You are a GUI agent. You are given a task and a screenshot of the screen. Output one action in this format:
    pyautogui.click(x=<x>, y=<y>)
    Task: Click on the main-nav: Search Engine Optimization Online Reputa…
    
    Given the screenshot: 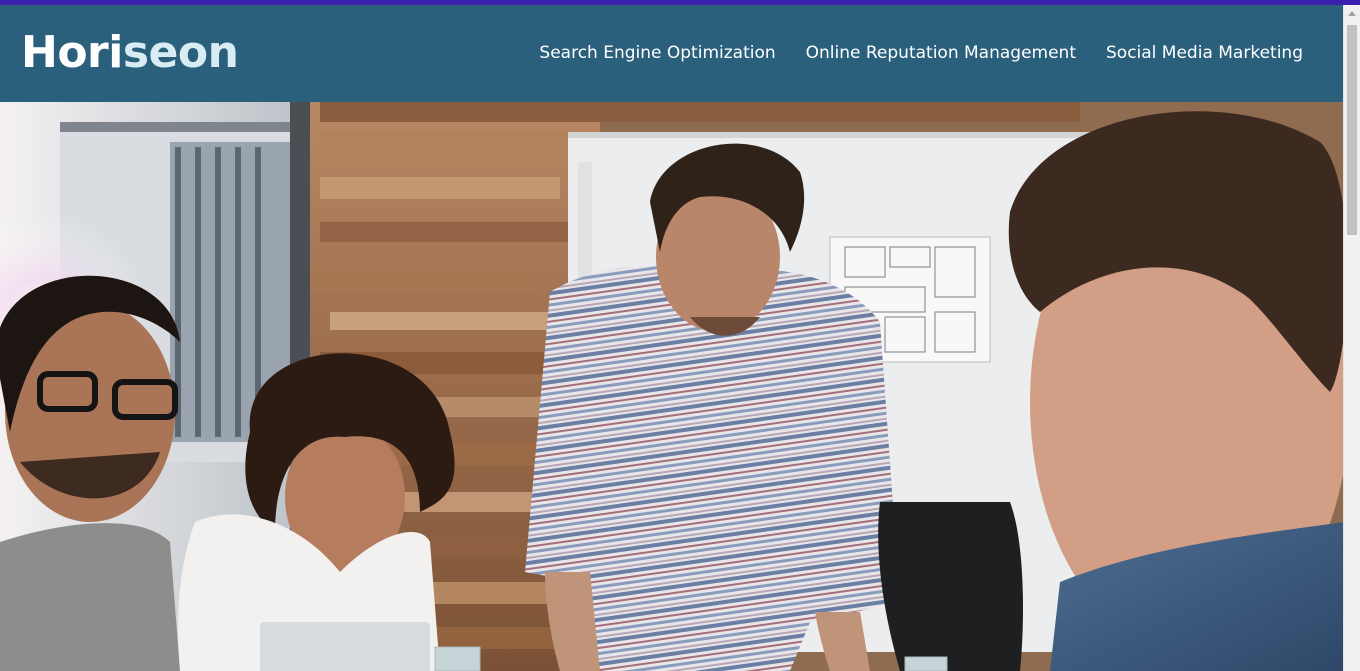 What is the action you would take?
    pyautogui.click(x=921, y=53)
    